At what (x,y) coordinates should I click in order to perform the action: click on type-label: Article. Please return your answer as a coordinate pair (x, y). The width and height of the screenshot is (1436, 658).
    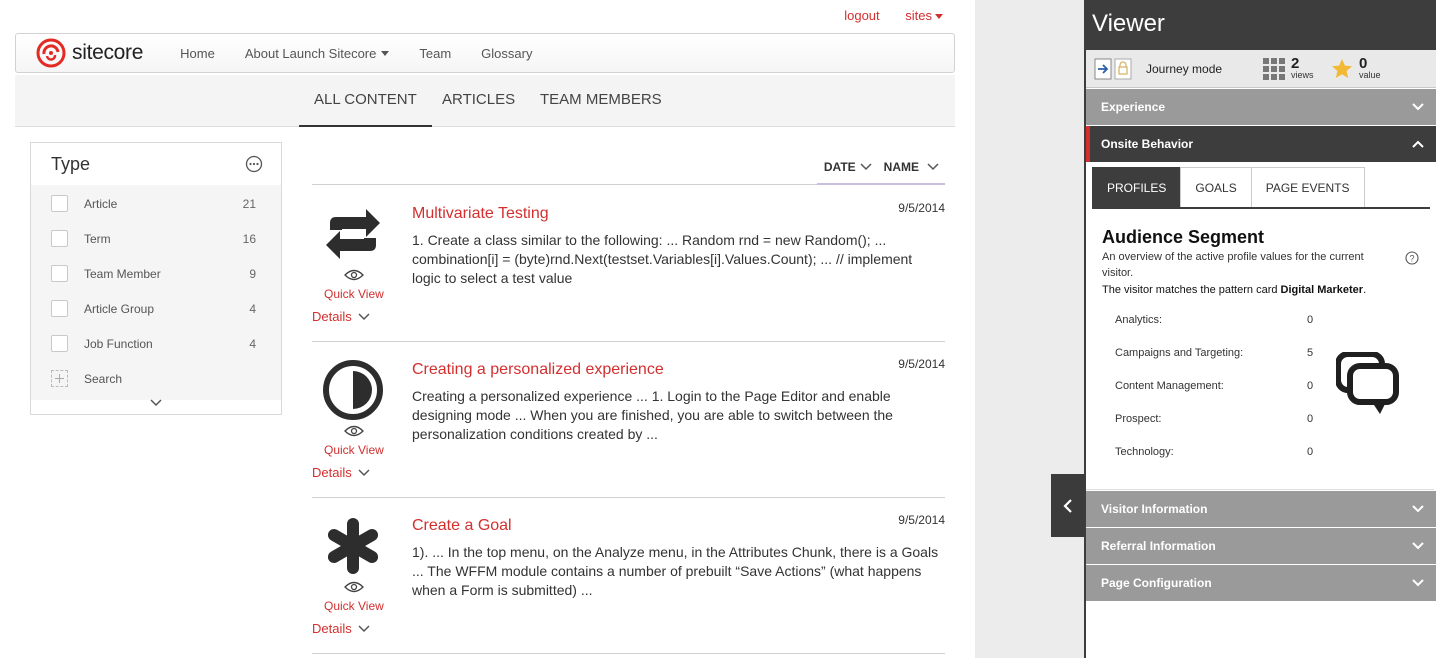
    Looking at the image, I should click on (101, 203).